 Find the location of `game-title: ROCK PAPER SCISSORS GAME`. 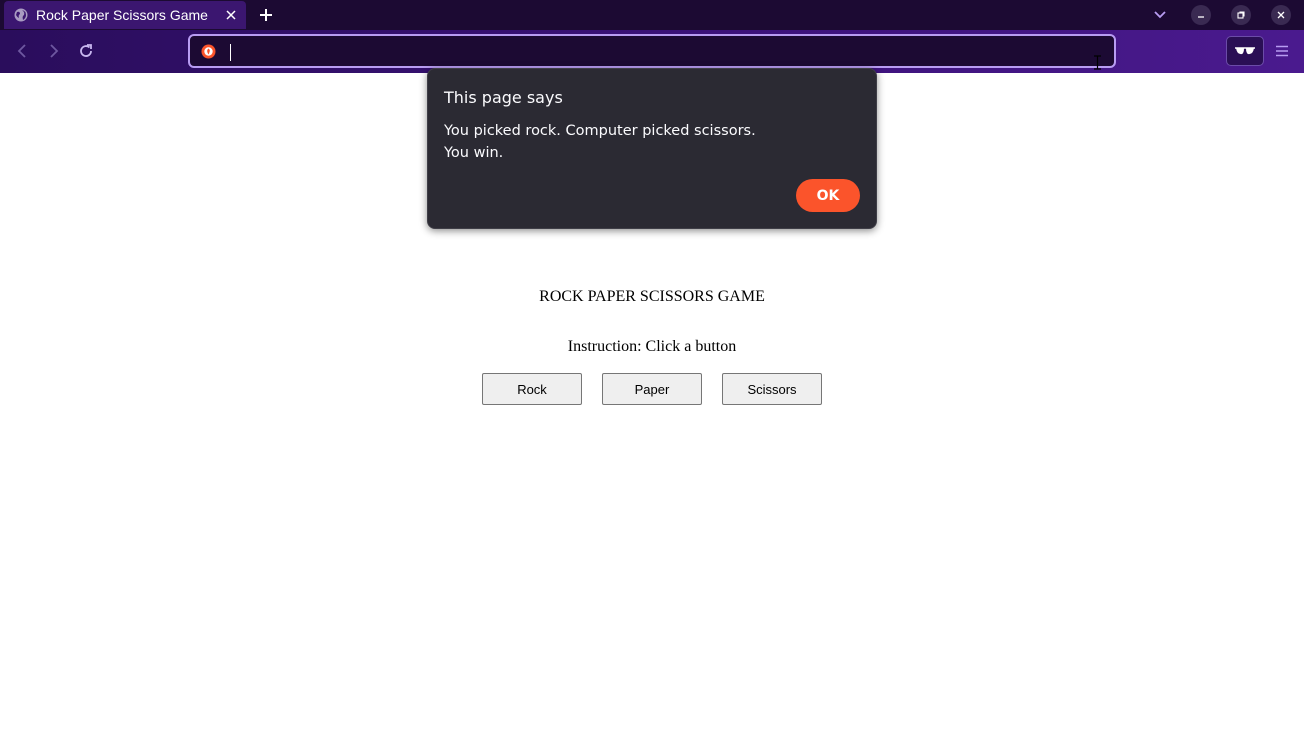

game-title: ROCK PAPER SCISSORS GAME is located at coordinates (652, 296).